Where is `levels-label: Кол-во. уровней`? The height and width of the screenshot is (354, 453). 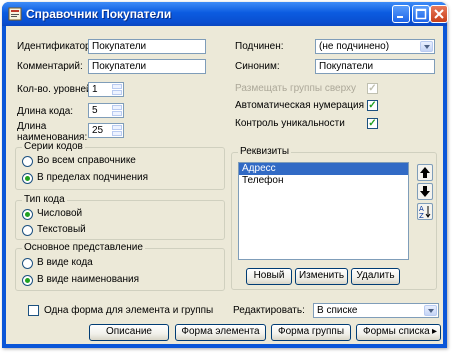
levels-label: Кол-во. уровней is located at coordinates (54, 89).